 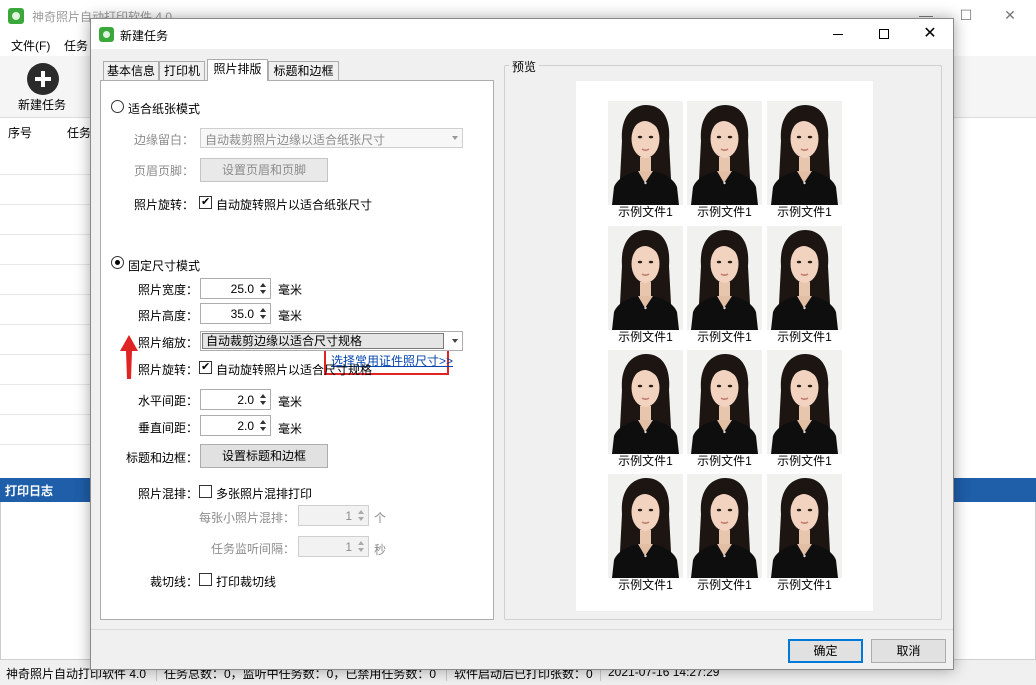 I want to click on per-sheet-stepper: 1, so click(x=333, y=515).